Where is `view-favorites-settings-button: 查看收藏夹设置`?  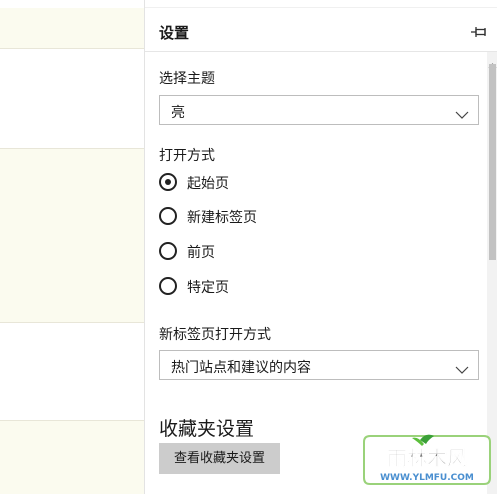 view-favorites-settings-button: 查看收藏夹设置 is located at coordinates (219, 458).